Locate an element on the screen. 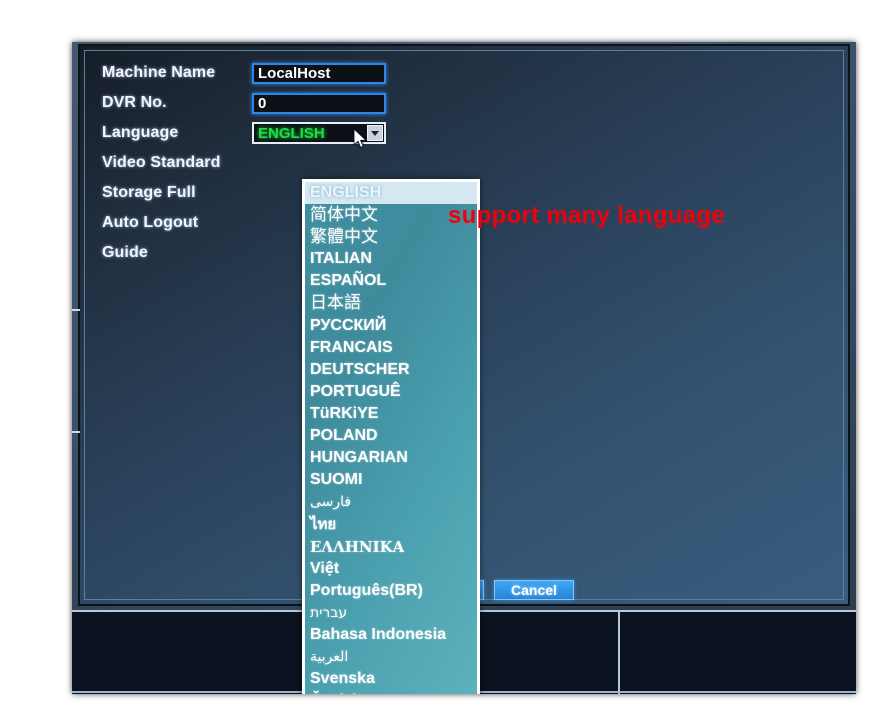  row-auto-logout: Auto Logout is located at coordinates (177, 223).